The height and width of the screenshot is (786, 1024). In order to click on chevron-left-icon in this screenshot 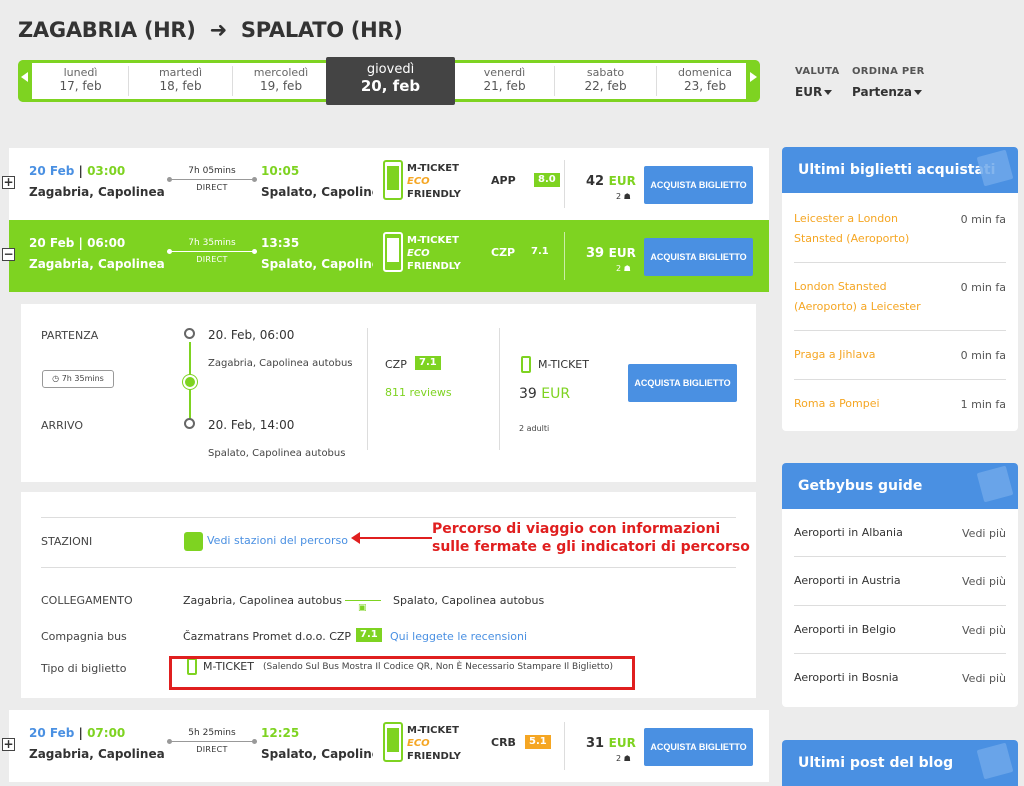, I will do `click(25, 77)`.